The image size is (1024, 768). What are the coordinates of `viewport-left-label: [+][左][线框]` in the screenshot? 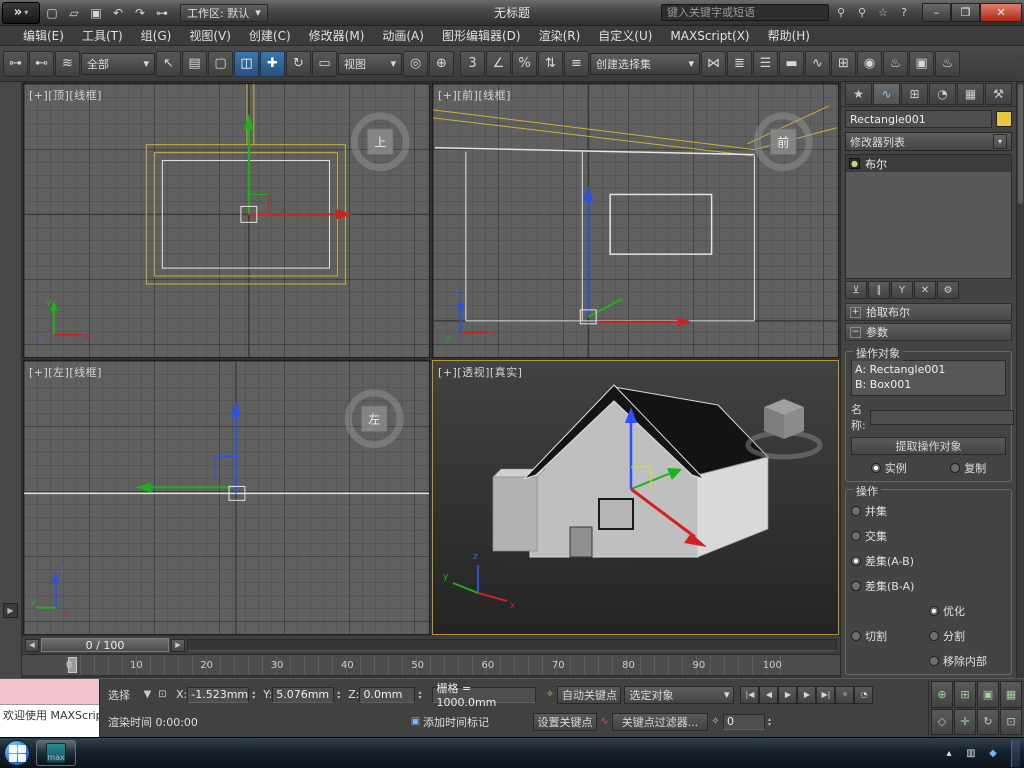 It's located at (65, 372).